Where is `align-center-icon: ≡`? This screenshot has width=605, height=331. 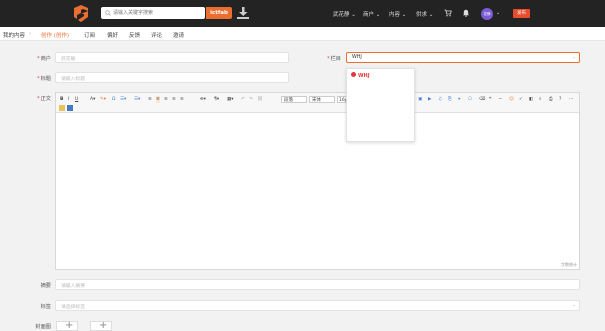 align-center-icon: ≡ is located at coordinates (158, 99).